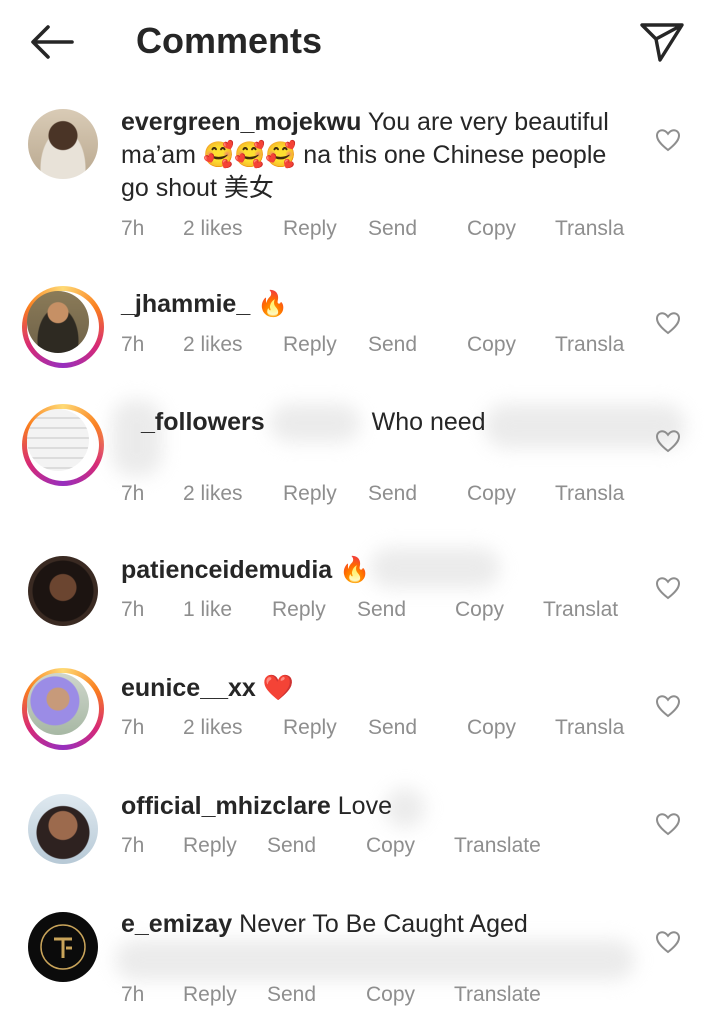 The width and height of the screenshot is (720, 1030). Describe the element at coordinates (185, 304) in the screenshot. I see `comment-username: _jhammie_` at that location.